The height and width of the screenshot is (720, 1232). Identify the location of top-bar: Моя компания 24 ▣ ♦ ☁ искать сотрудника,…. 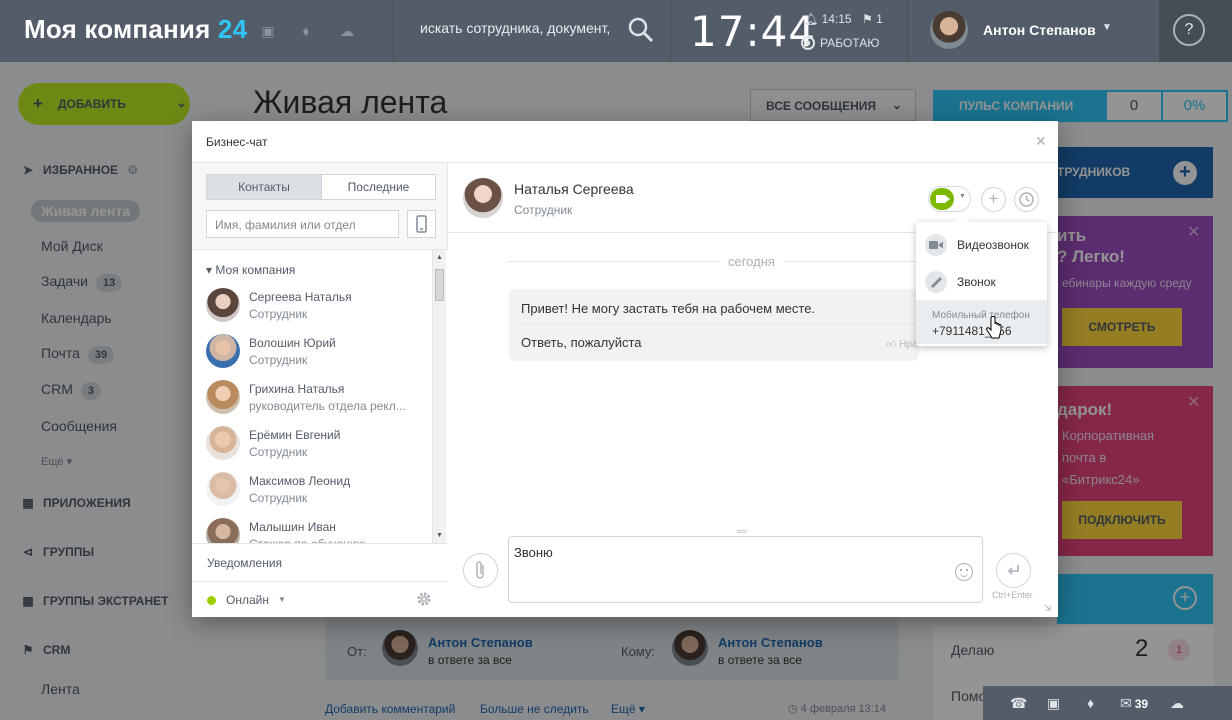
(616, 31).